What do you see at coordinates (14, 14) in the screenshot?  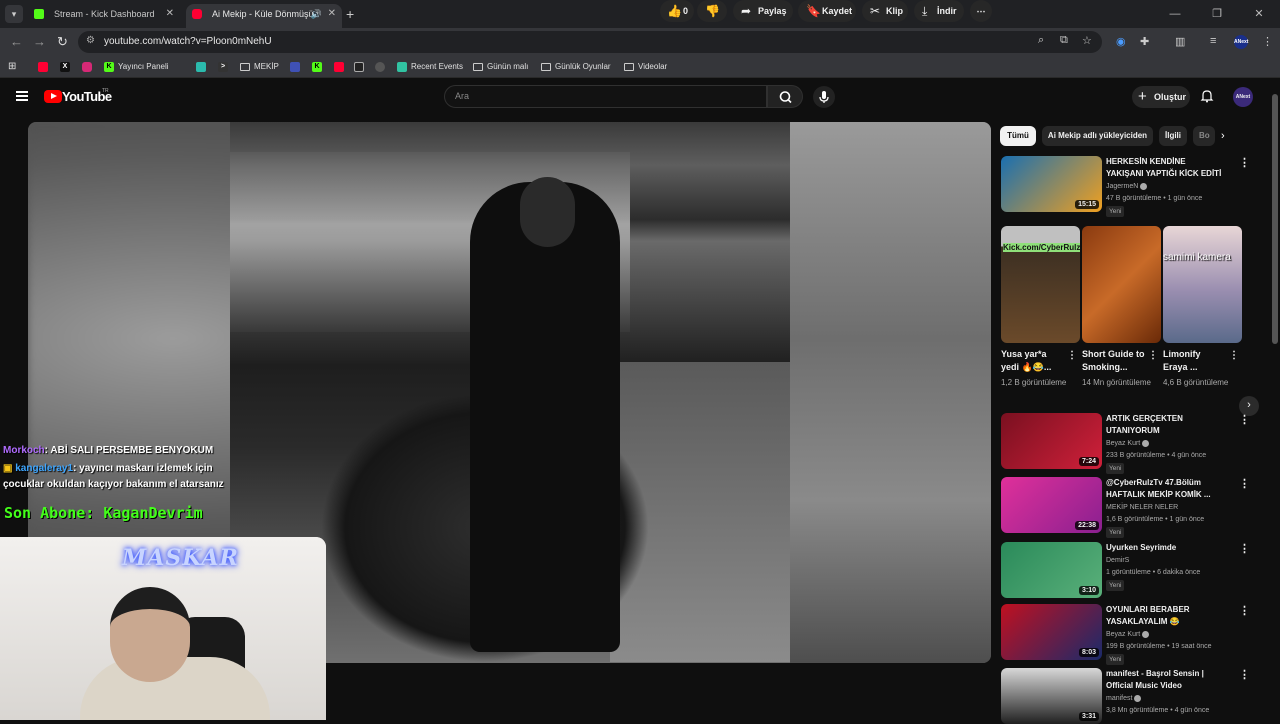 I see `tab-search-dropdown-icon: ▾` at bounding box center [14, 14].